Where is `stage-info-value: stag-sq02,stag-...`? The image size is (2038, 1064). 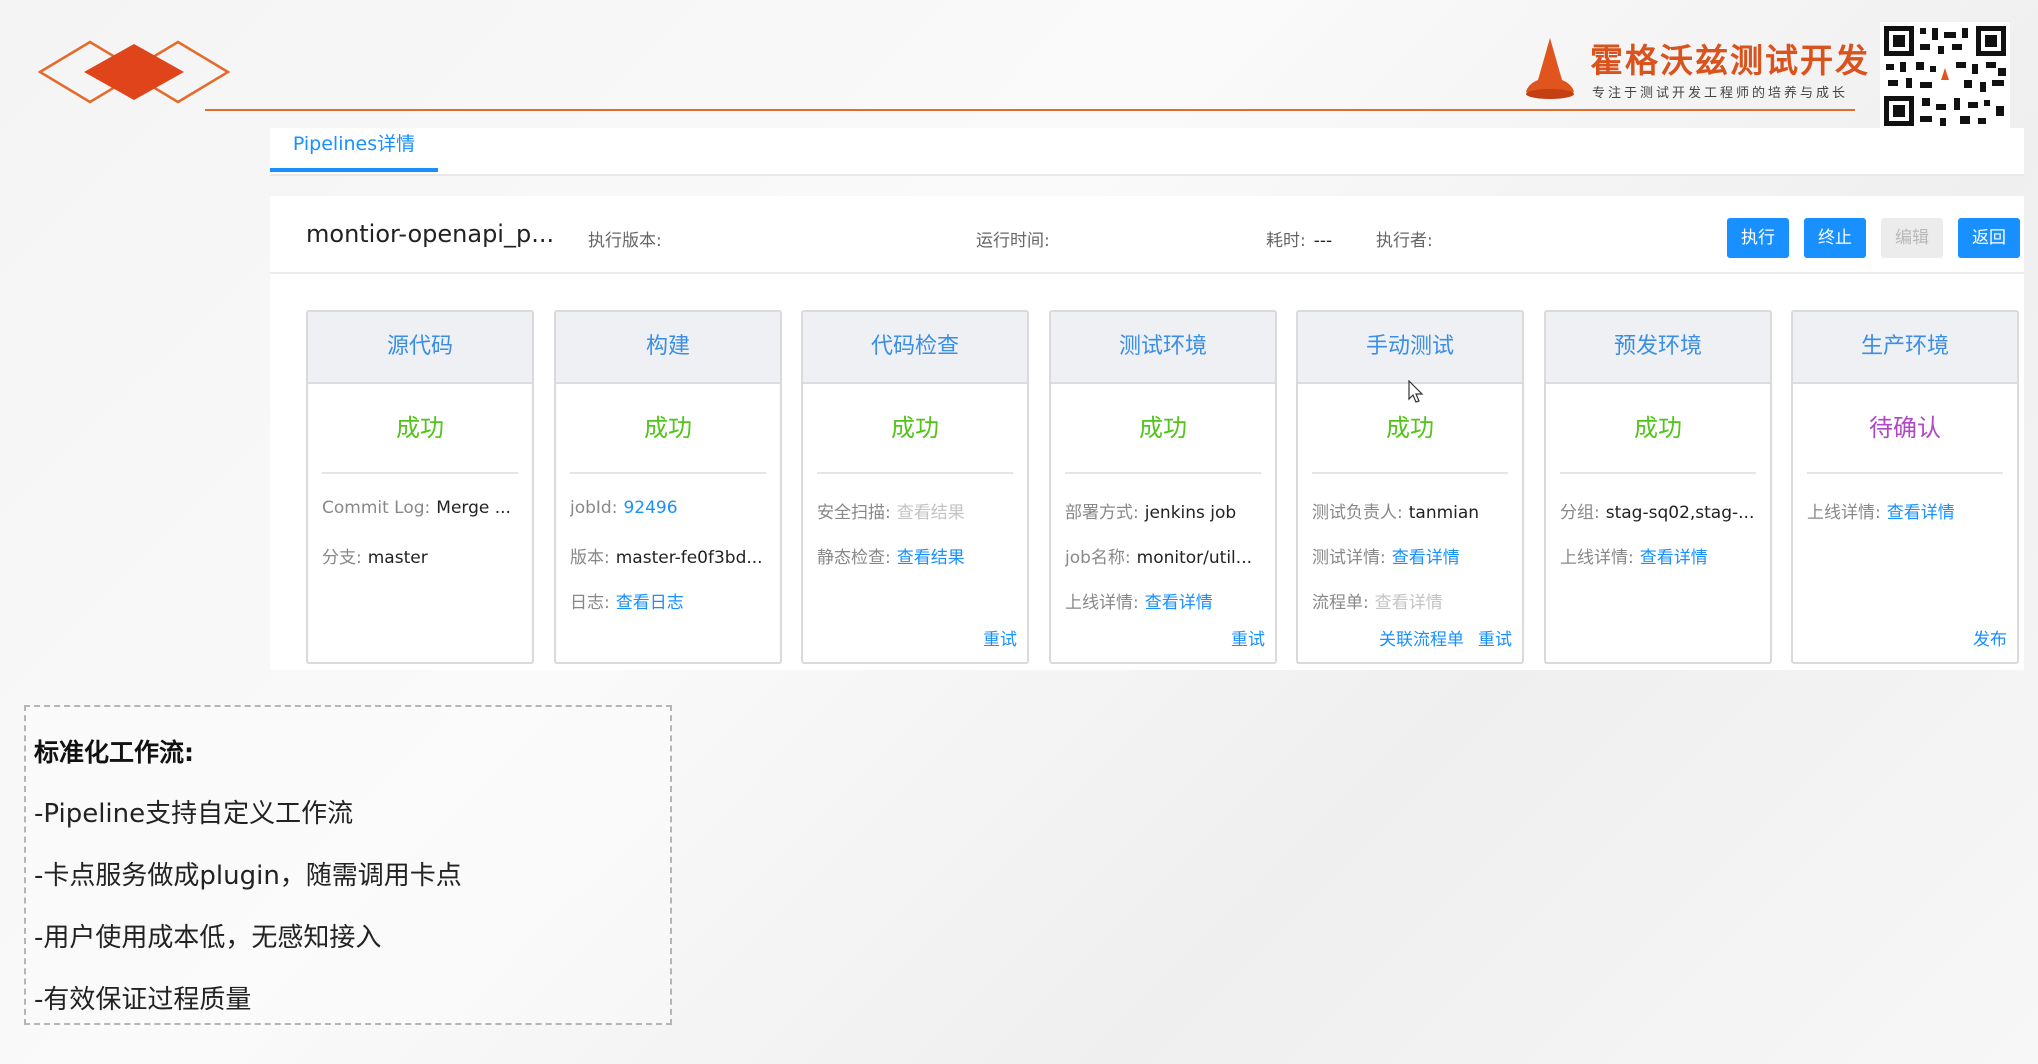
stage-info-value: stag-sq02,stag-... is located at coordinates (1680, 513).